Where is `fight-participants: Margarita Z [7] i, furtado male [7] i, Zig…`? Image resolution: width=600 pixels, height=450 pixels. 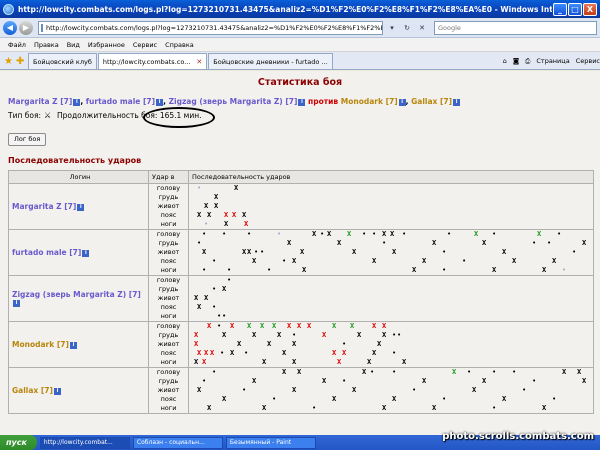 fight-participants: Margarita Z [7] i, furtado male [7] i, Zig… is located at coordinates (234, 101).